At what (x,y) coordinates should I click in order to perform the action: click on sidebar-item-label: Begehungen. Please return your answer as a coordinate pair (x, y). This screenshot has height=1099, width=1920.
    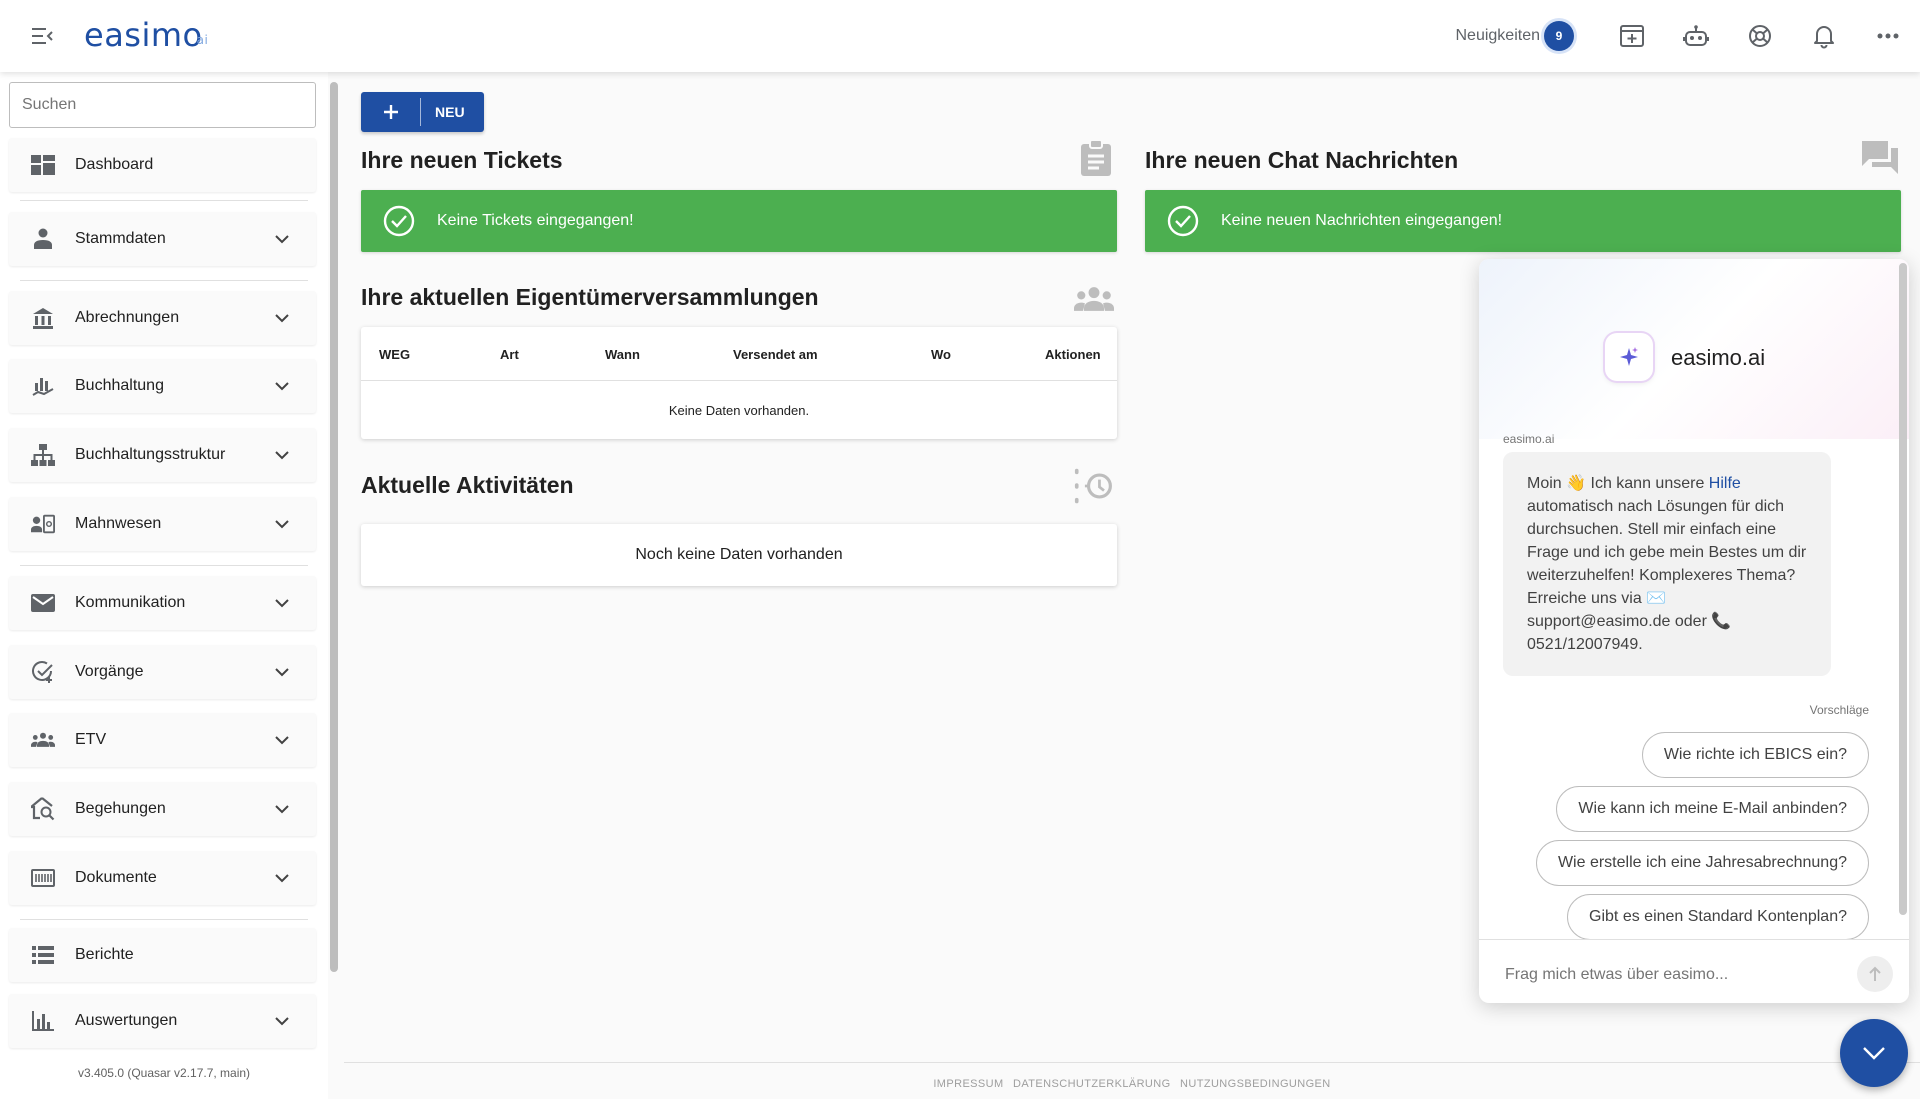
    Looking at the image, I should click on (120, 808).